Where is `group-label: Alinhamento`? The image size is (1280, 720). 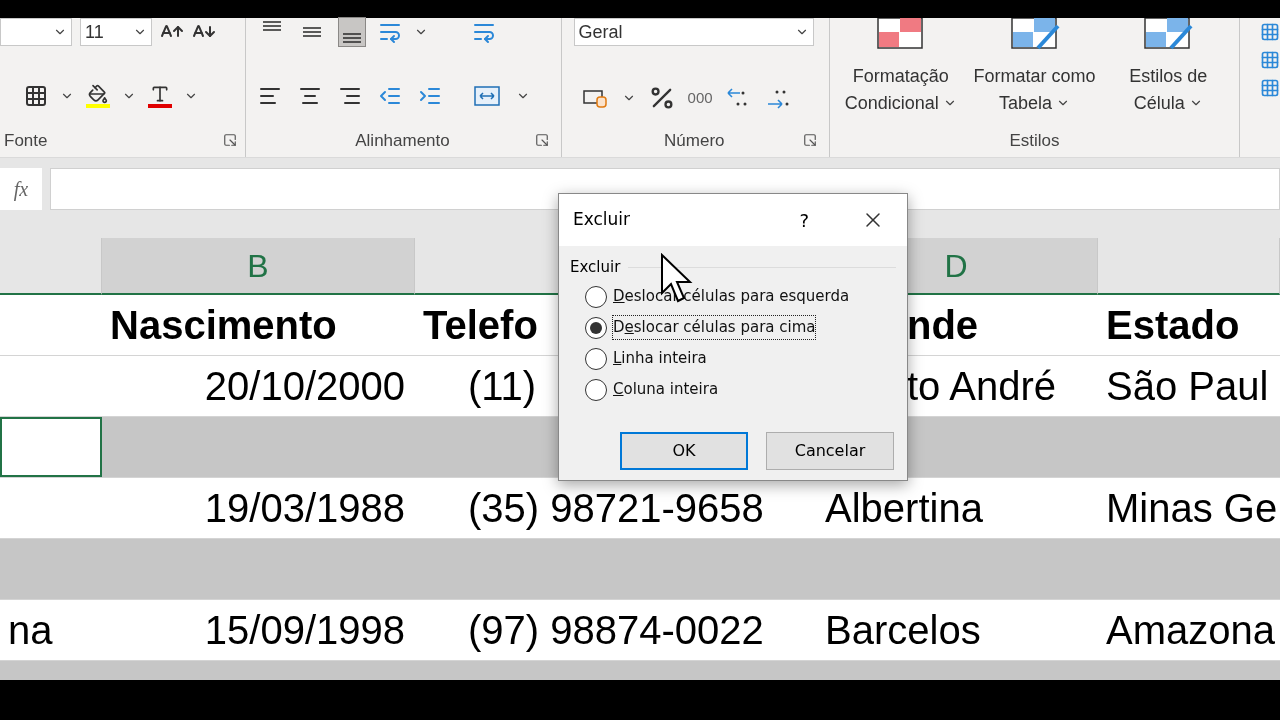 group-label: Alinhamento is located at coordinates (402, 140).